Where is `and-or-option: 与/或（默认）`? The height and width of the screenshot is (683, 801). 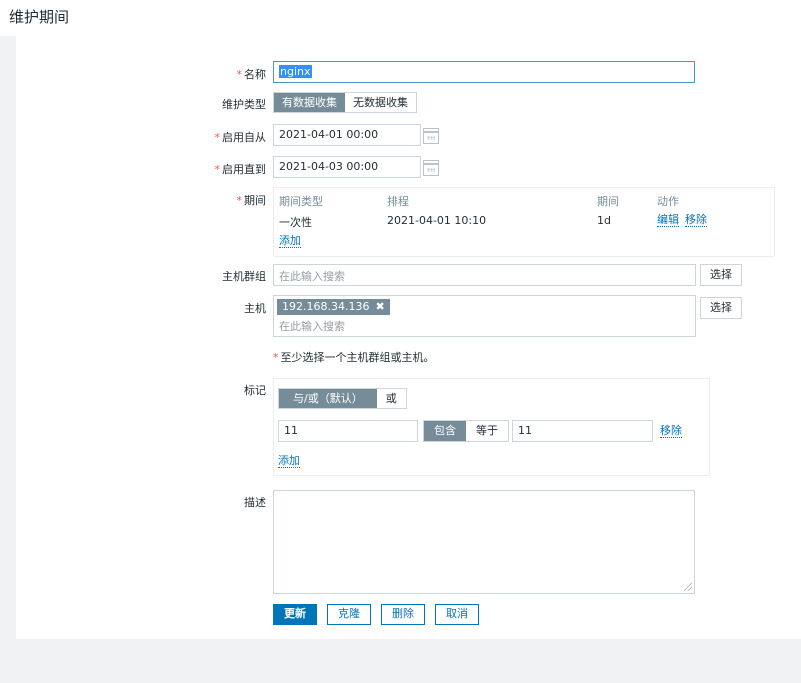
and-or-option: 与/或（默认） is located at coordinates (328, 398).